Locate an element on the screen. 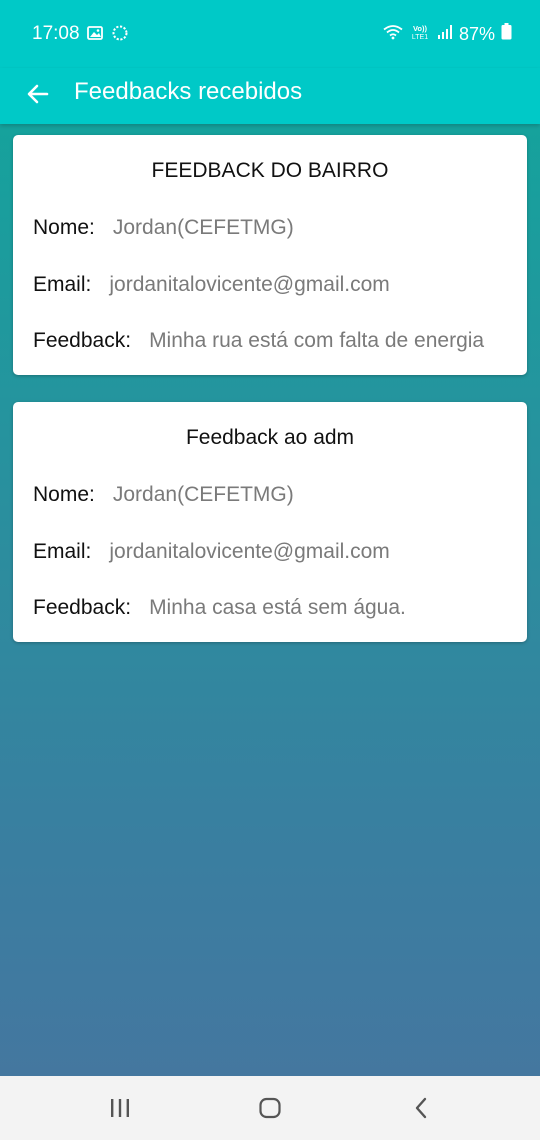 Image resolution: width=540 pixels, height=1140 pixels. status-time: 17:08 is located at coordinates (56, 33).